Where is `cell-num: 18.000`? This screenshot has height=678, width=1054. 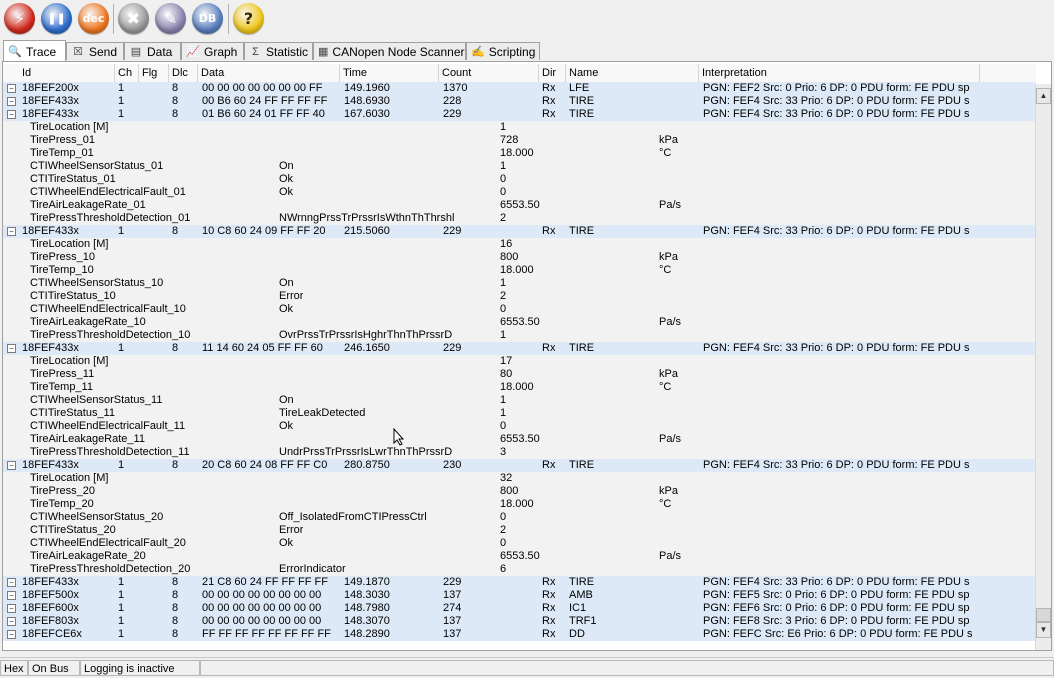
cell-num: 18.000 is located at coordinates (517, 387).